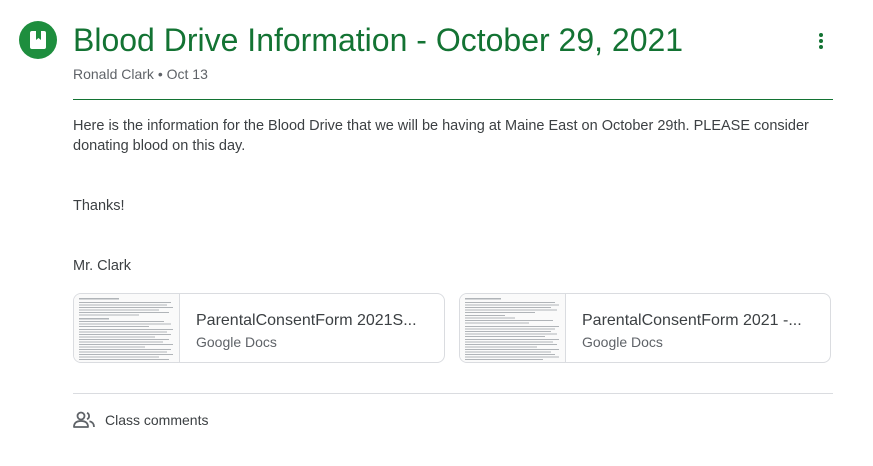 This screenshot has width=873, height=466. I want to click on comments-divider, so click(453, 393).